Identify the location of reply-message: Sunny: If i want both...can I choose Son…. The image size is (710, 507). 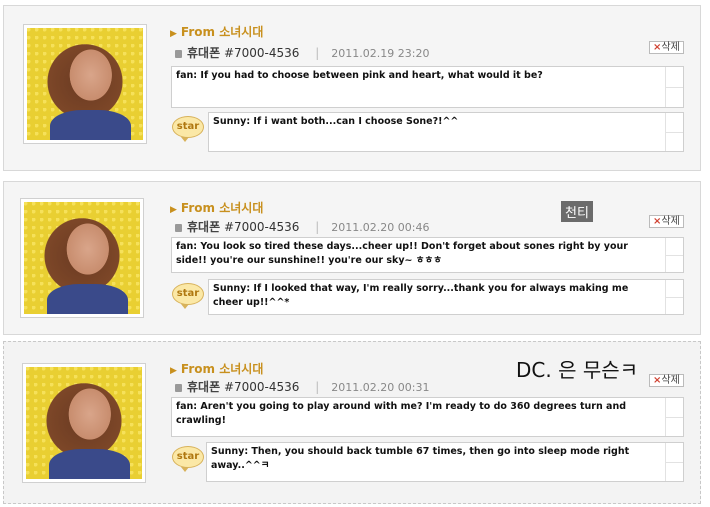
(446, 132).